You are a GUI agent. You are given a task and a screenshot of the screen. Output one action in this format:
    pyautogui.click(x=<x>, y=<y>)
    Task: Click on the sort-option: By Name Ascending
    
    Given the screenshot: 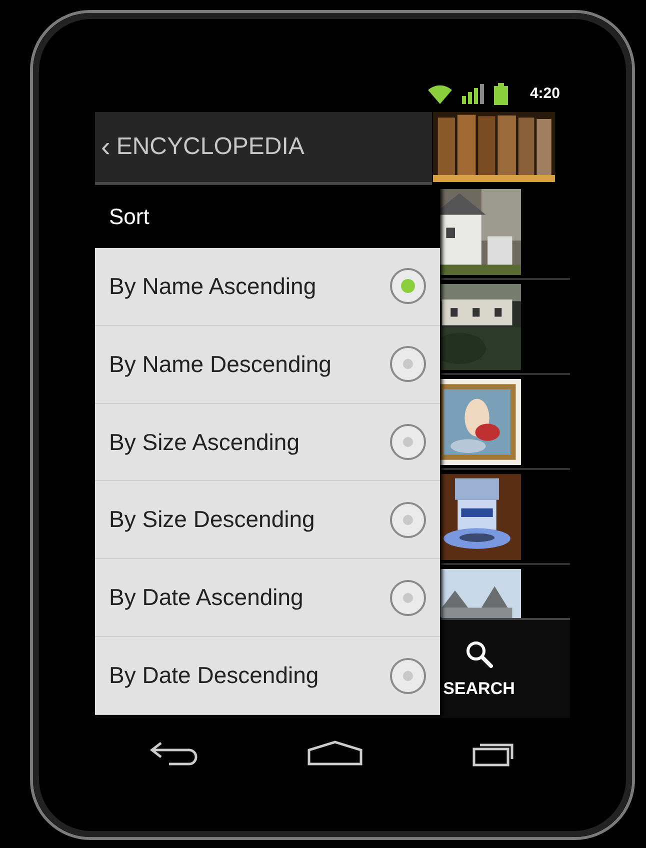 What is the action you would take?
    pyautogui.click(x=267, y=287)
    